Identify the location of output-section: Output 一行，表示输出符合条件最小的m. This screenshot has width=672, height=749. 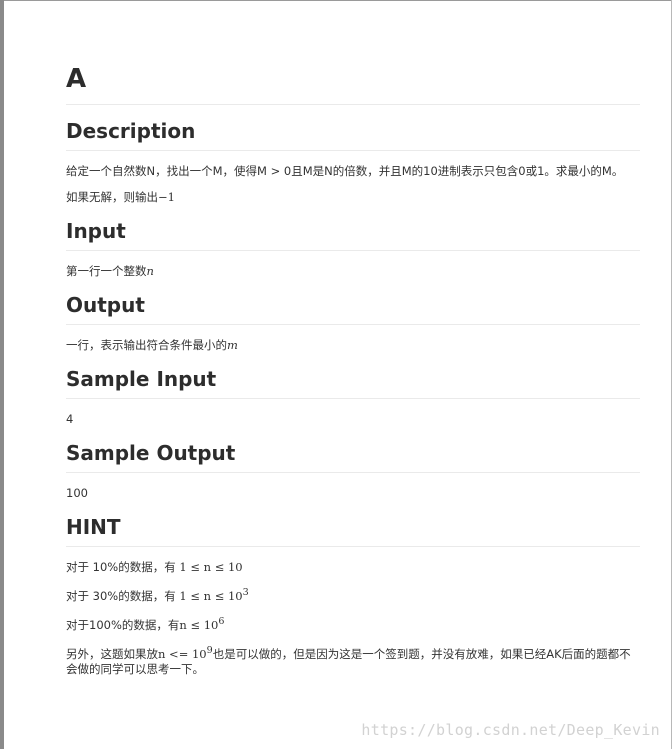
(353, 322).